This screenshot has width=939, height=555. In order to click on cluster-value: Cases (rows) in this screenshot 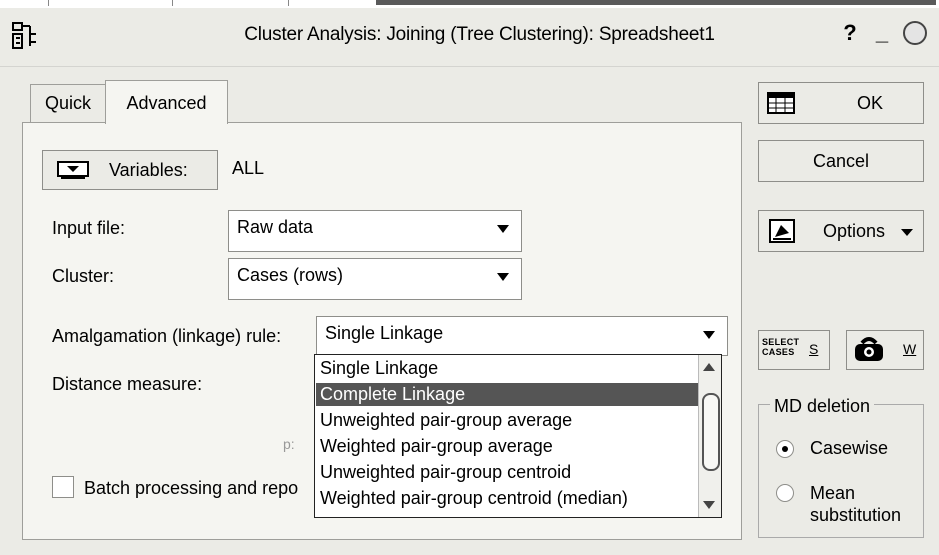, I will do `click(290, 275)`.